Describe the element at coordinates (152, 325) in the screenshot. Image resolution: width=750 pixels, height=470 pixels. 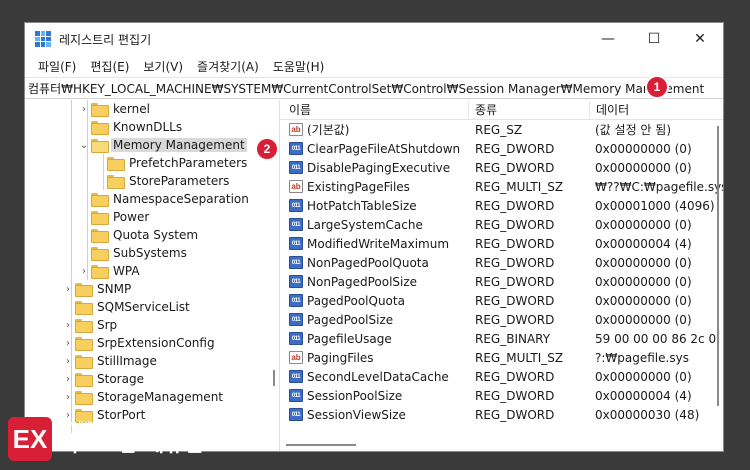
I see `tree-item: › Srp` at that location.